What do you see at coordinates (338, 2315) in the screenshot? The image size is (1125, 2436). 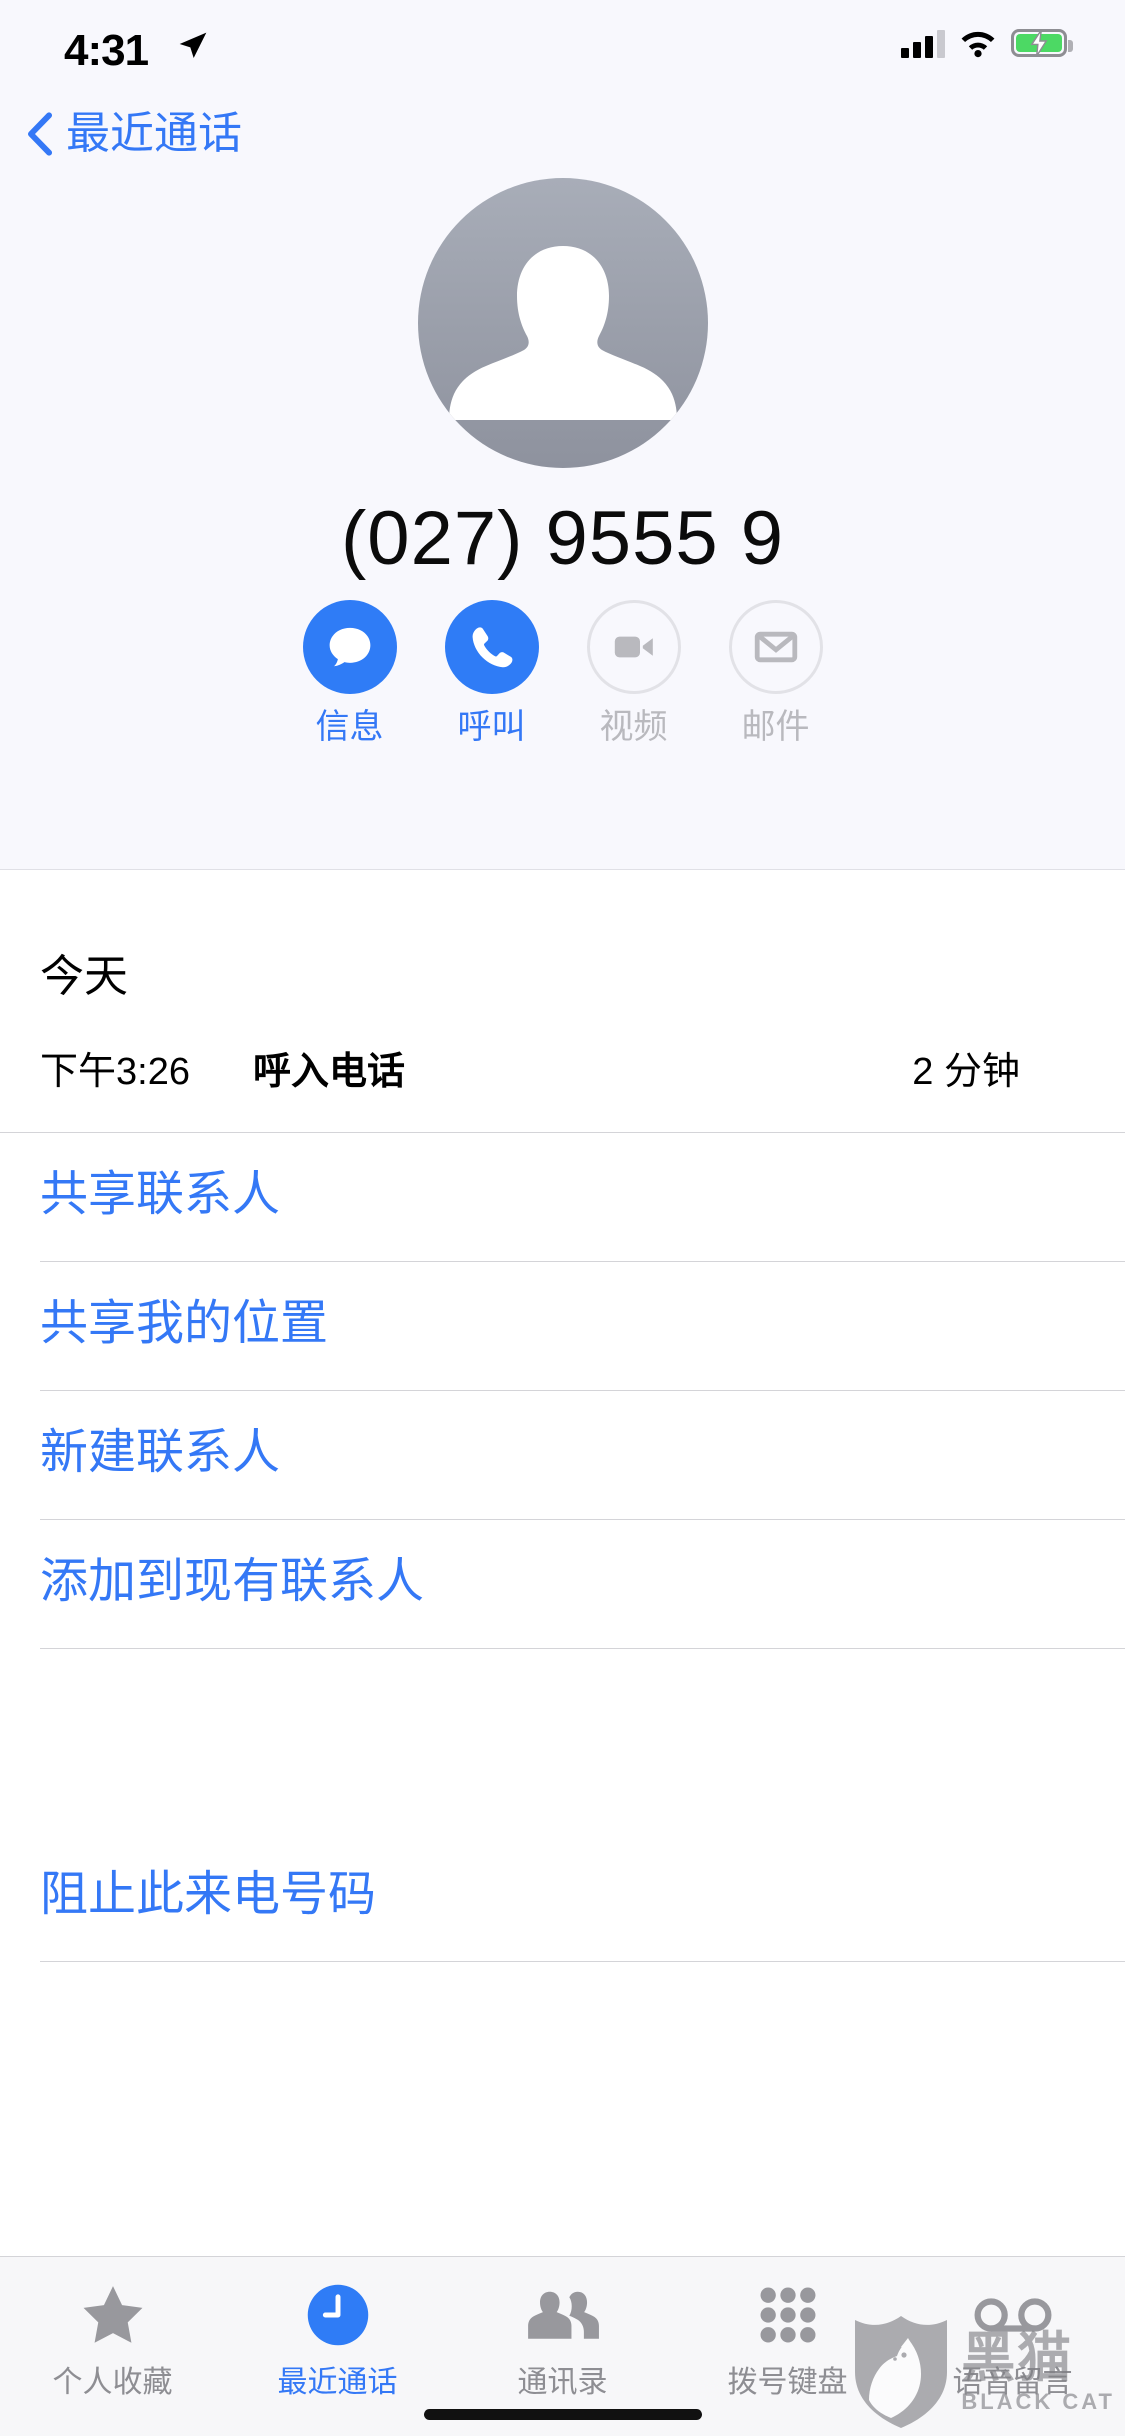 I see `clock-icon` at bounding box center [338, 2315].